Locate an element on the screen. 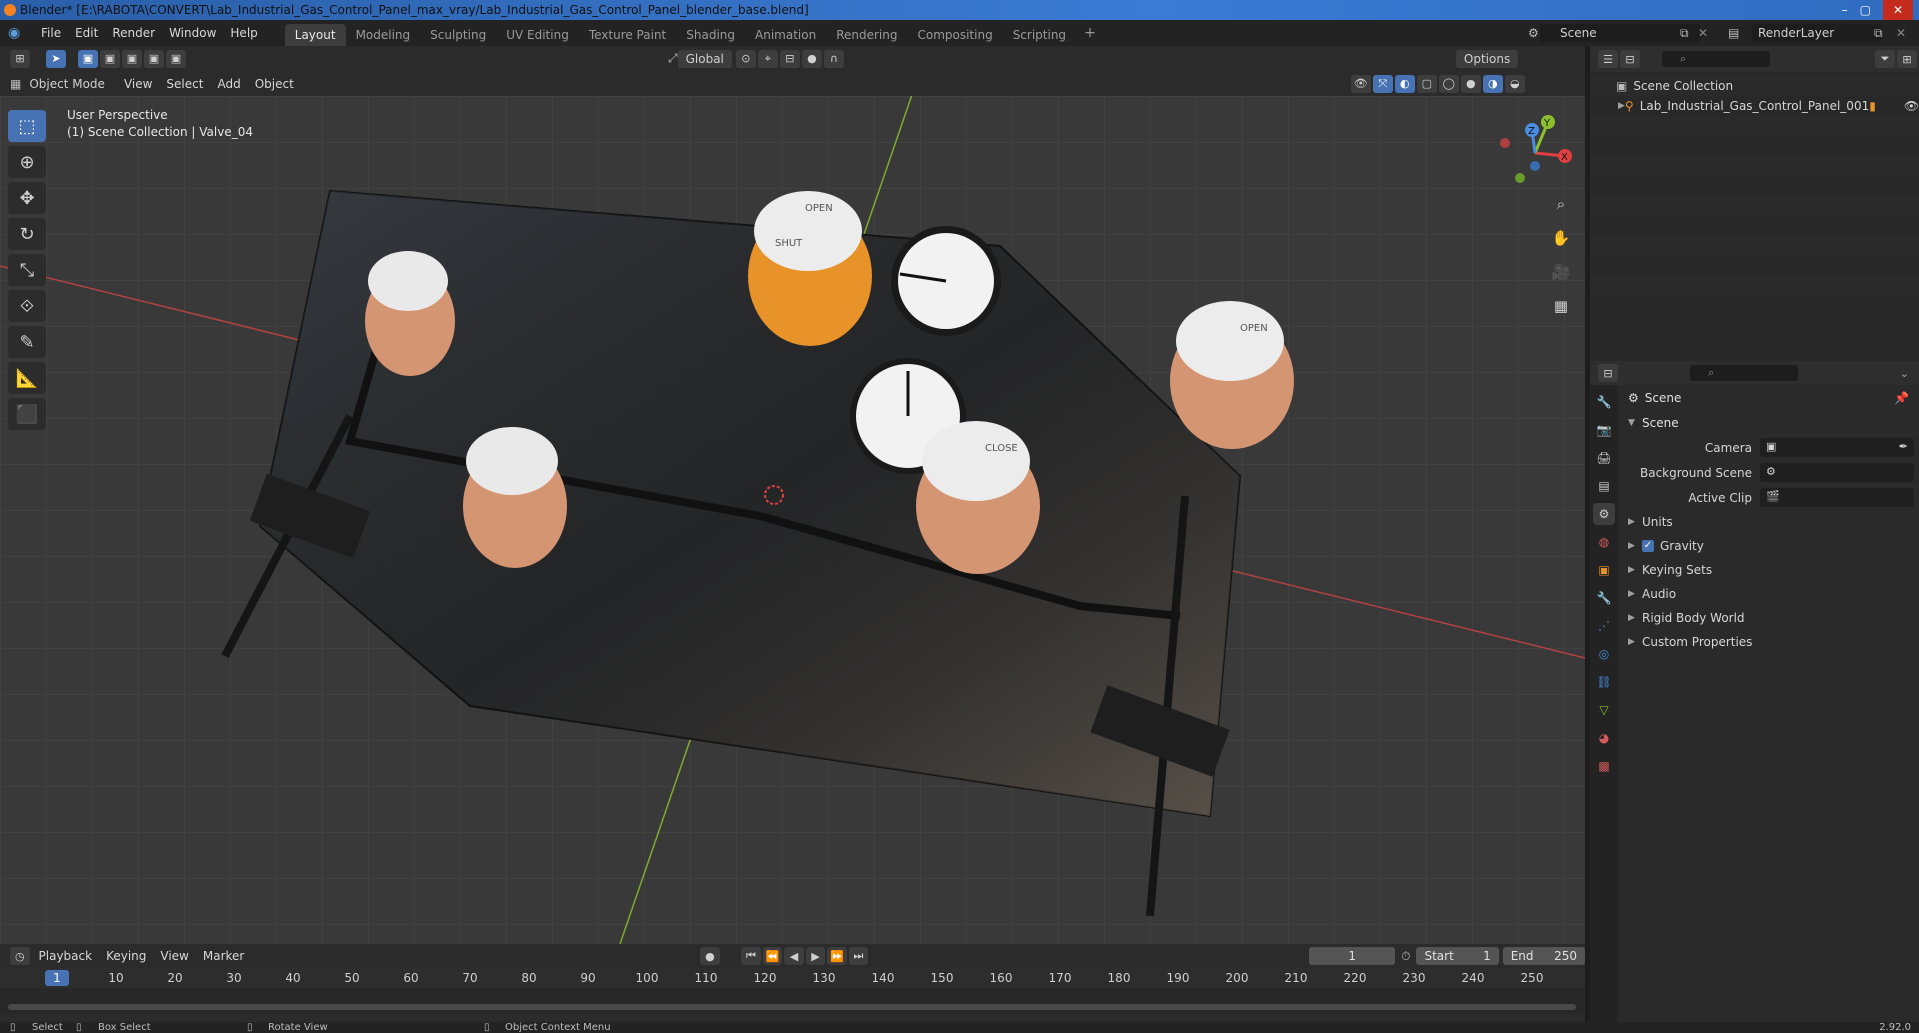 The width and height of the screenshot is (1919, 1033). maximize-button: ▢ is located at coordinates (1865, 10).